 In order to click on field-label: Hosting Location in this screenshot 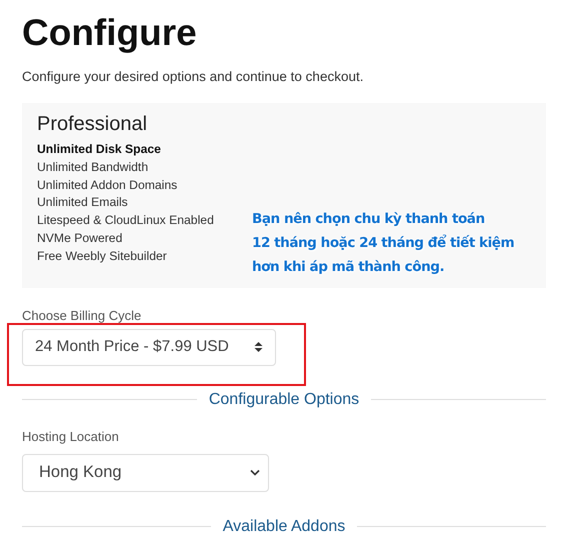, I will do `click(71, 436)`.